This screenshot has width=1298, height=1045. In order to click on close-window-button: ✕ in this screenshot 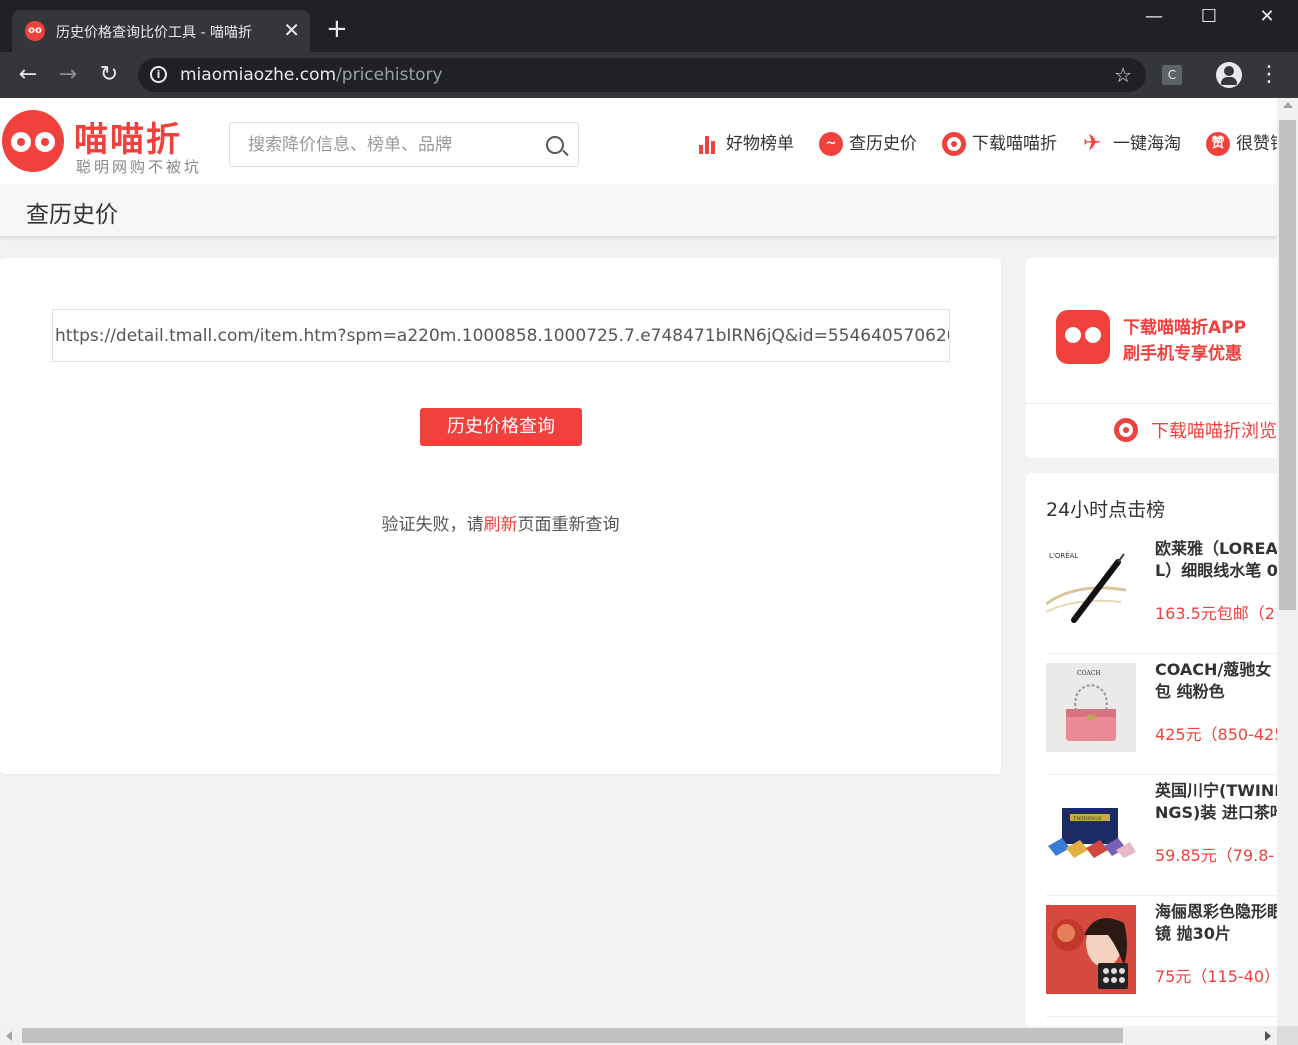, I will do `click(1267, 17)`.